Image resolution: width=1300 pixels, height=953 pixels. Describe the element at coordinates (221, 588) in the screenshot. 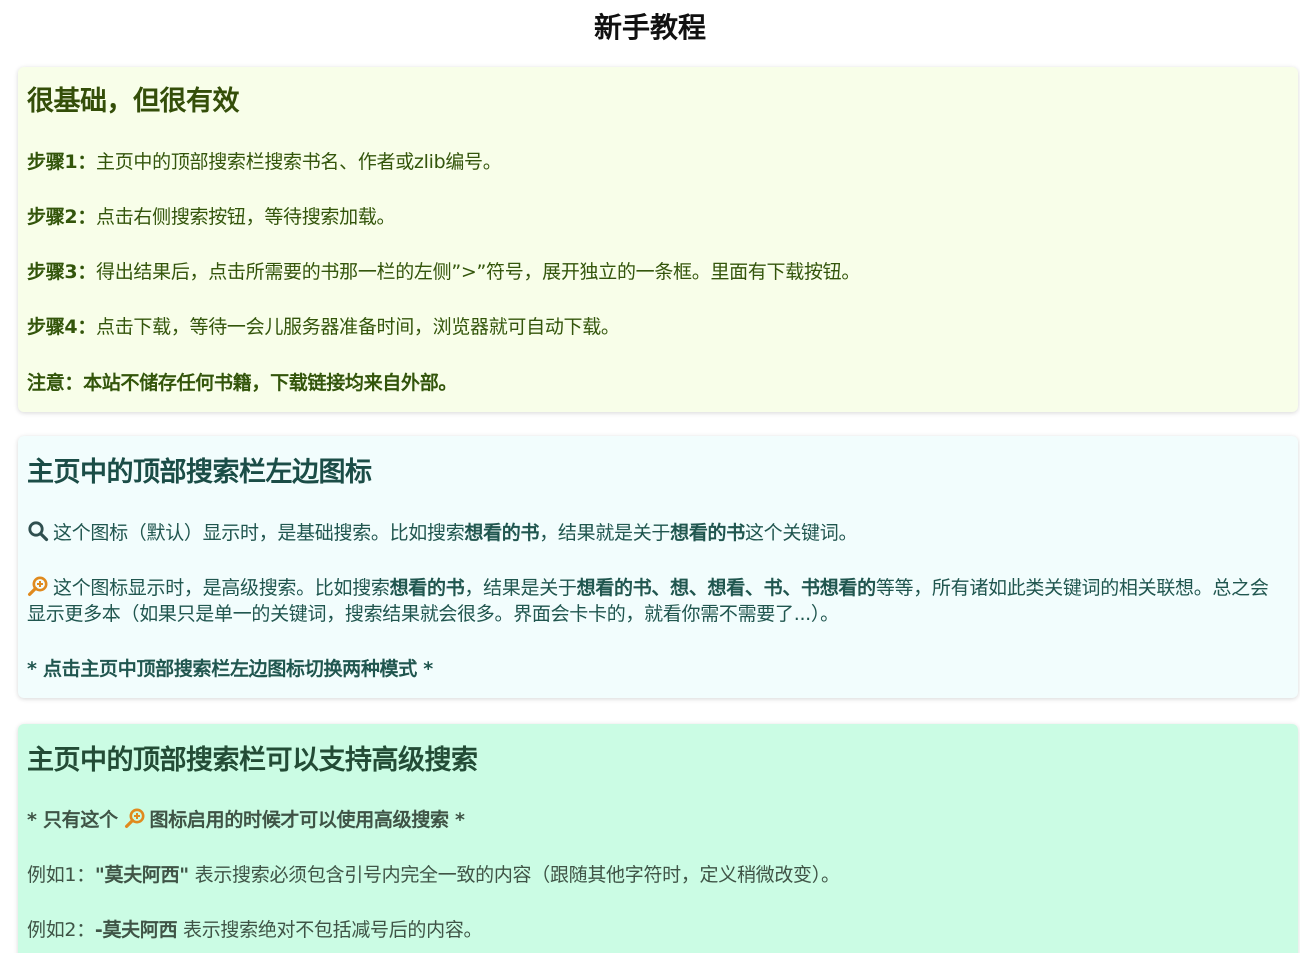

I see `advanced-text-1: 这个图标显示时，是高级搜索。比如搜索` at that location.